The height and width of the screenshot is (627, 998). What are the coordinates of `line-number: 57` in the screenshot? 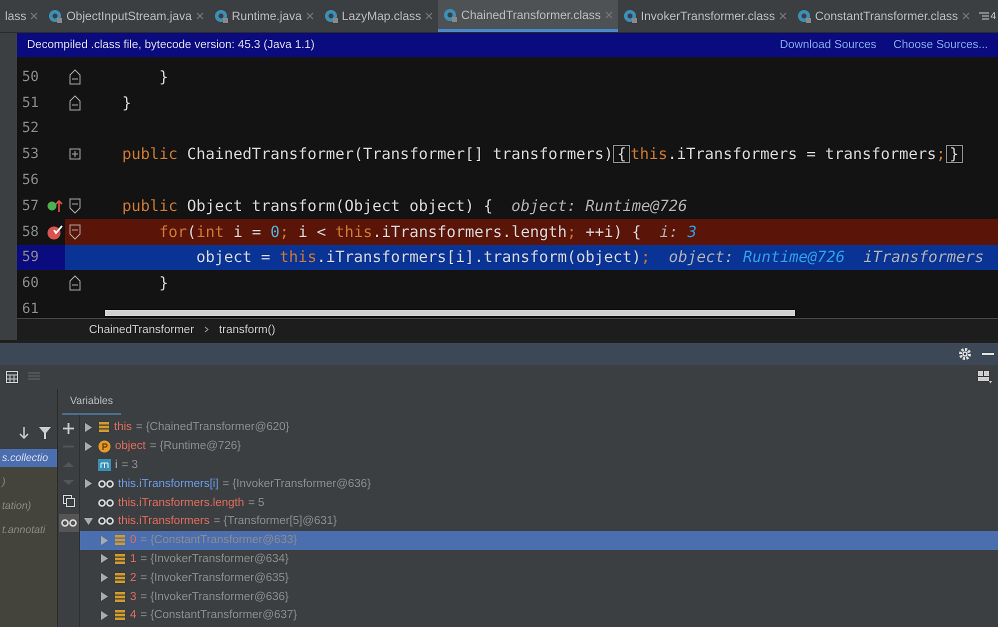 It's located at (30, 206).